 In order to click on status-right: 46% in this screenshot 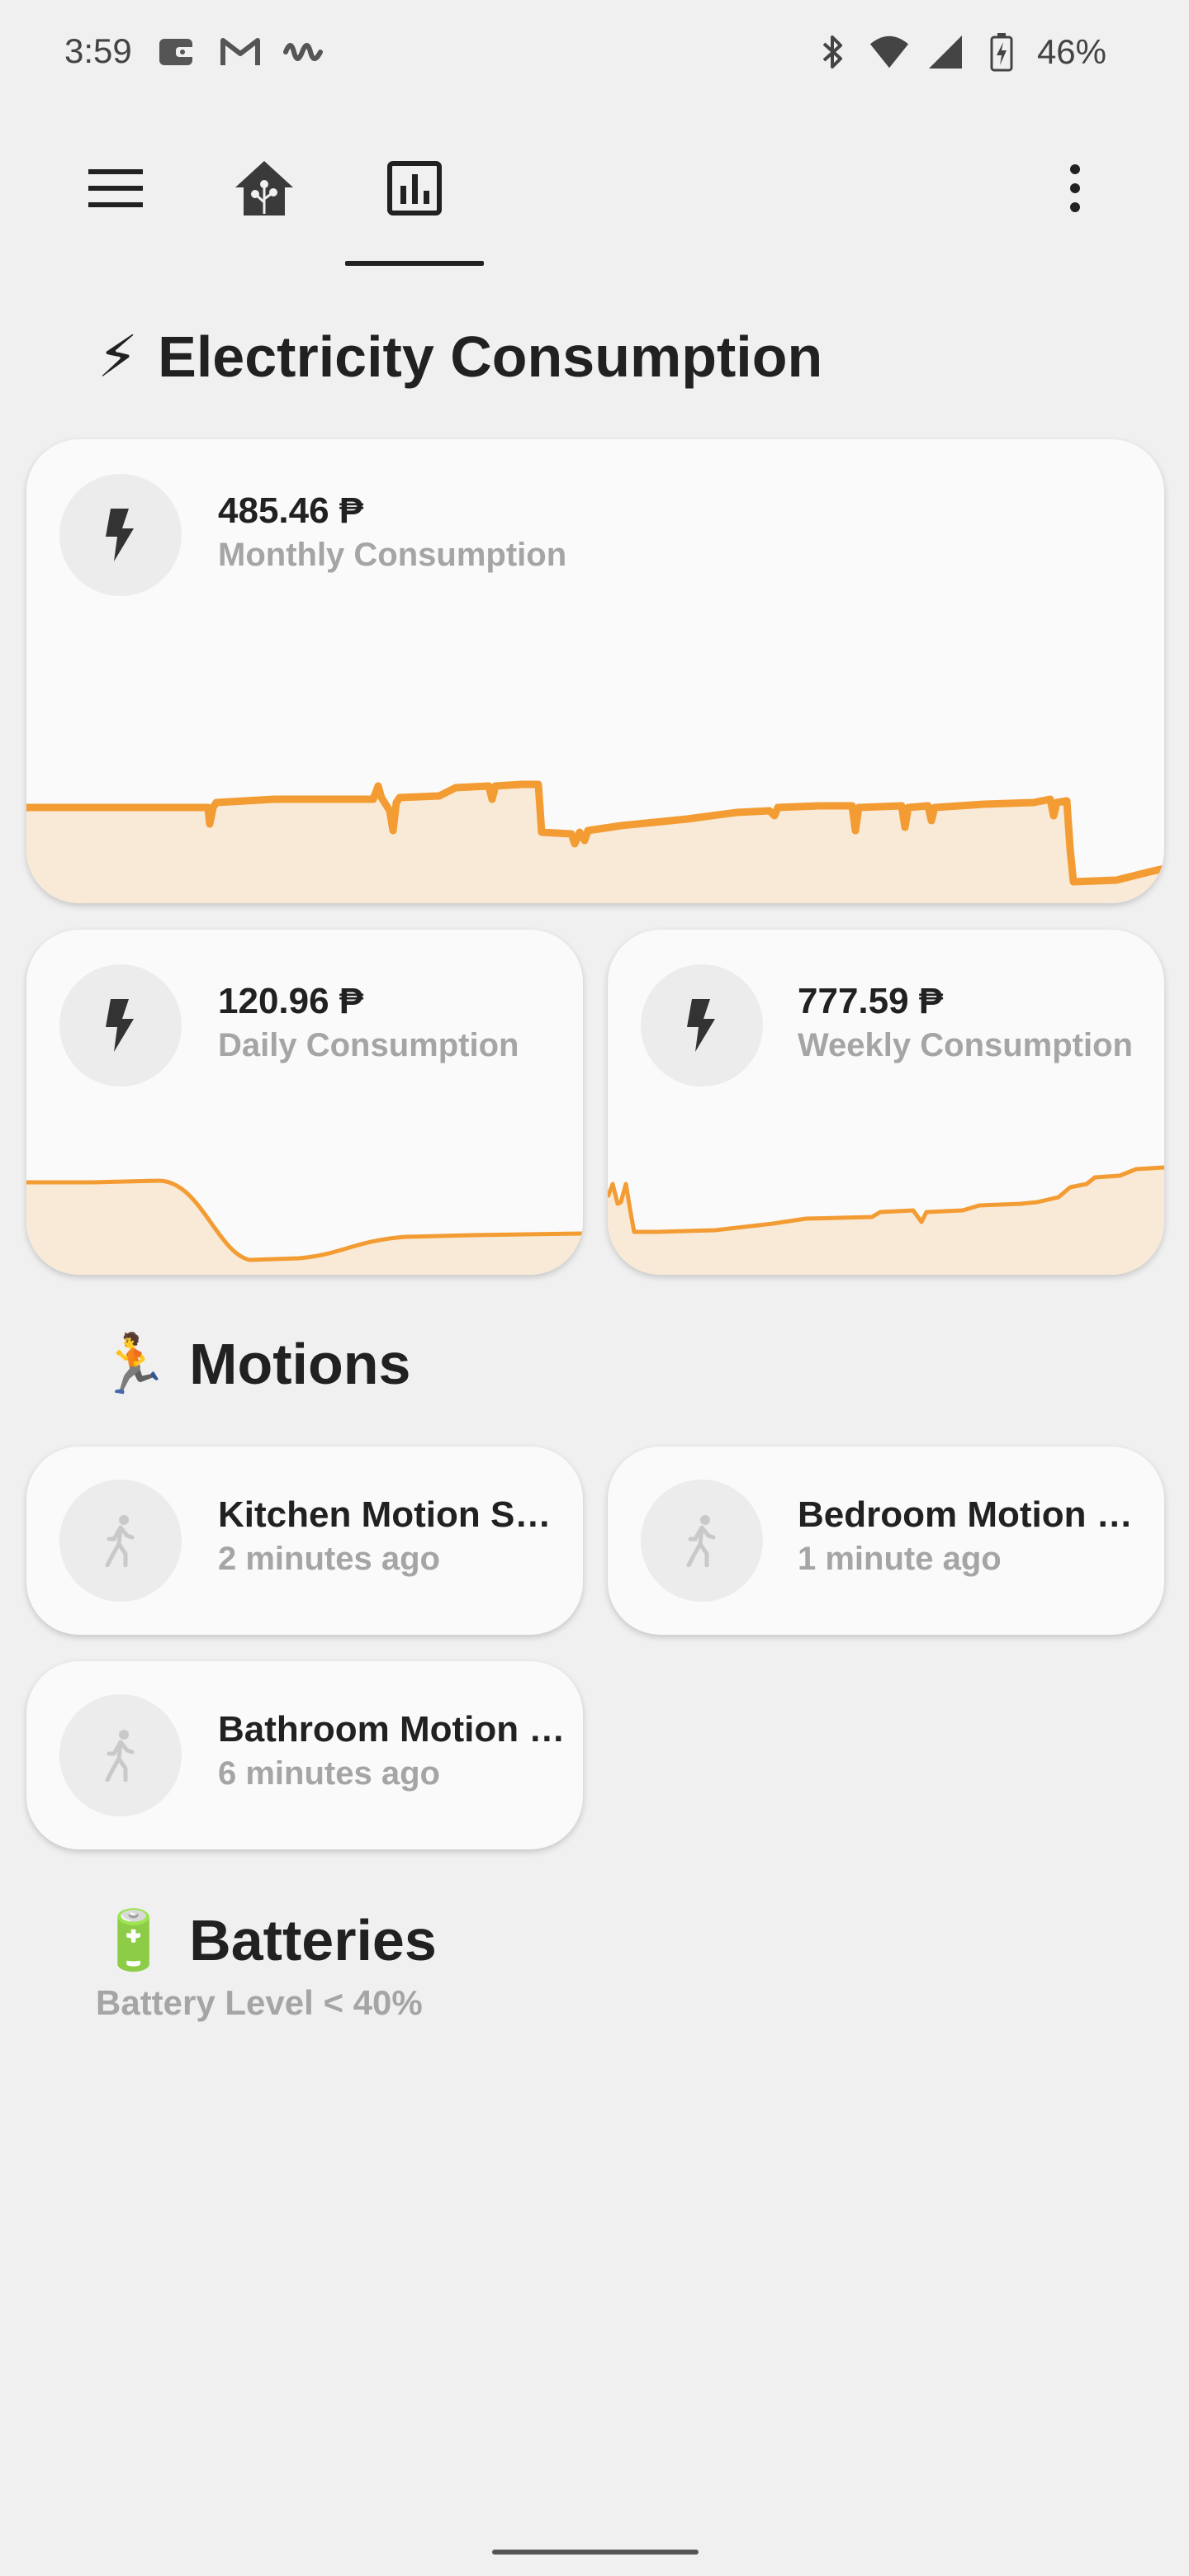, I will do `click(959, 52)`.